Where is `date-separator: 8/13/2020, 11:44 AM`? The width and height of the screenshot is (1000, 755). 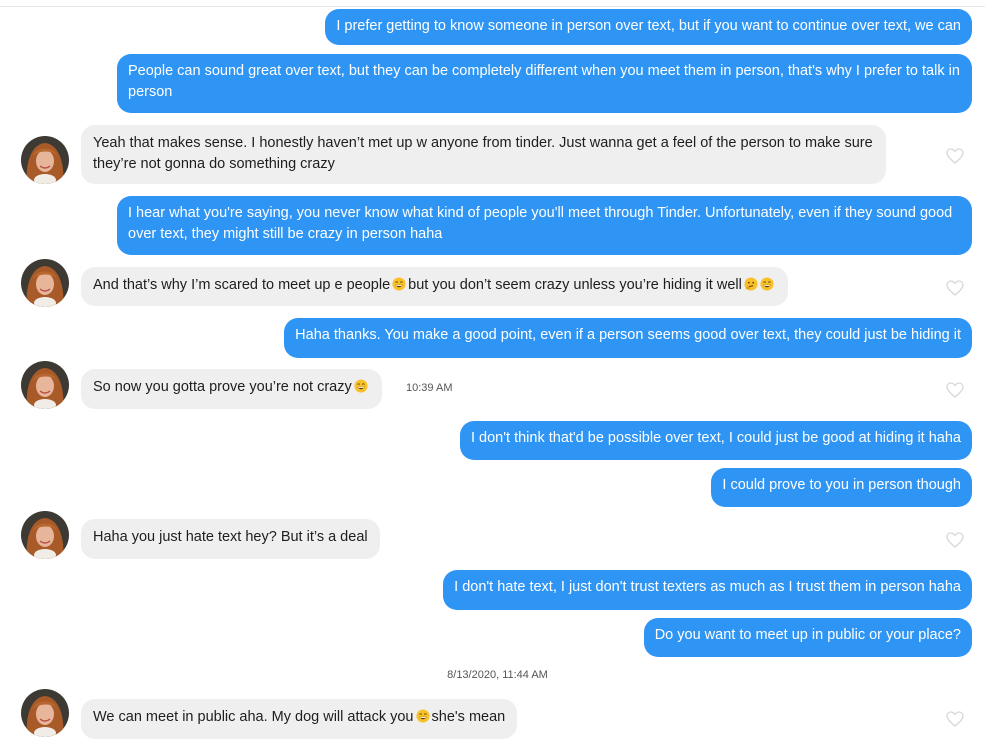
date-separator: 8/13/2020, 11:44 AM is located at coordinates (497, 675).